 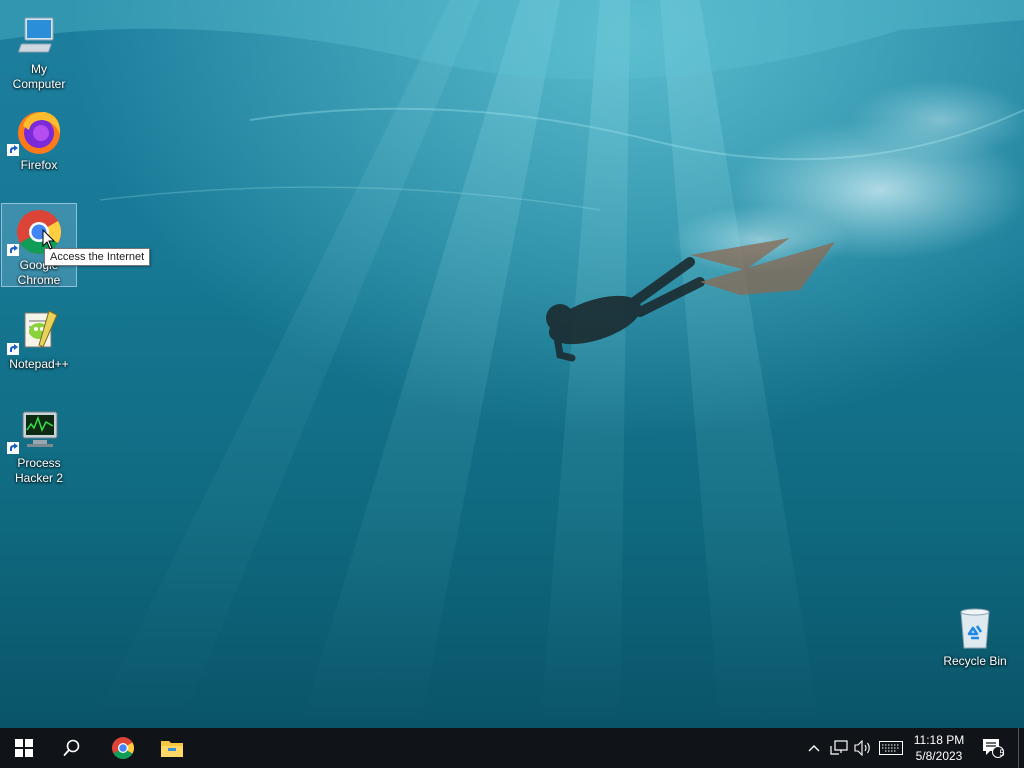 I want to click on notepad-plus-plus-icon, so click(x=35, y=331).